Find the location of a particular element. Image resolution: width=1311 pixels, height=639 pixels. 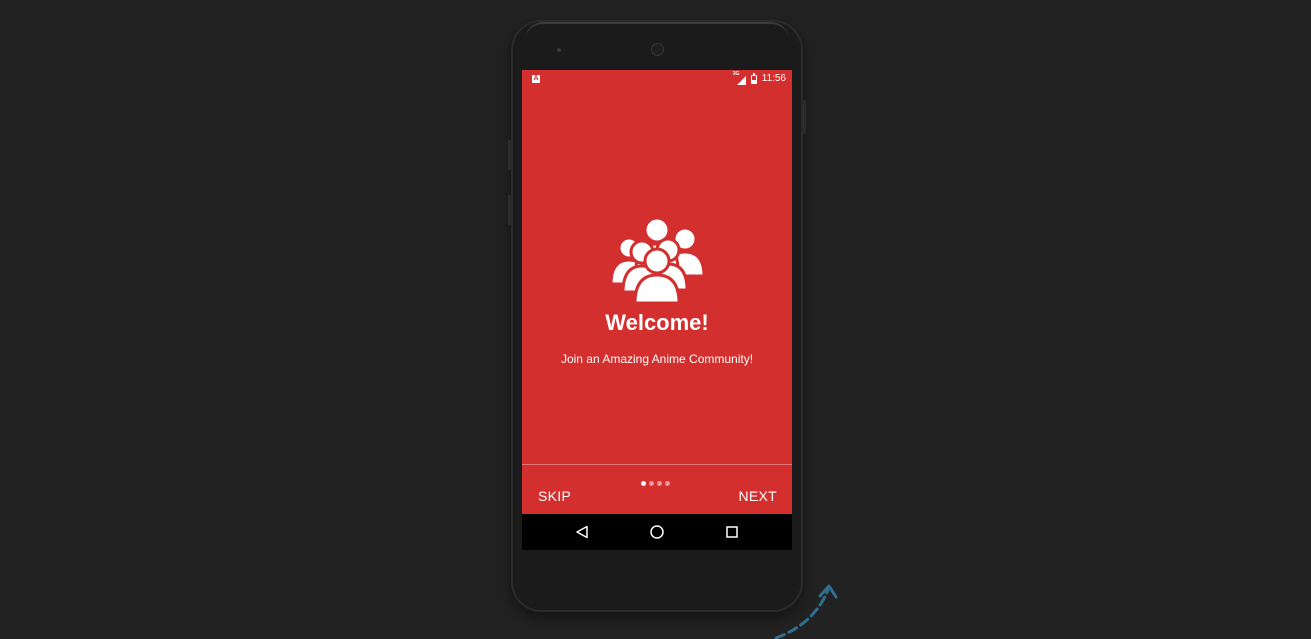

signal-icon is located at coordinates (741, 80).